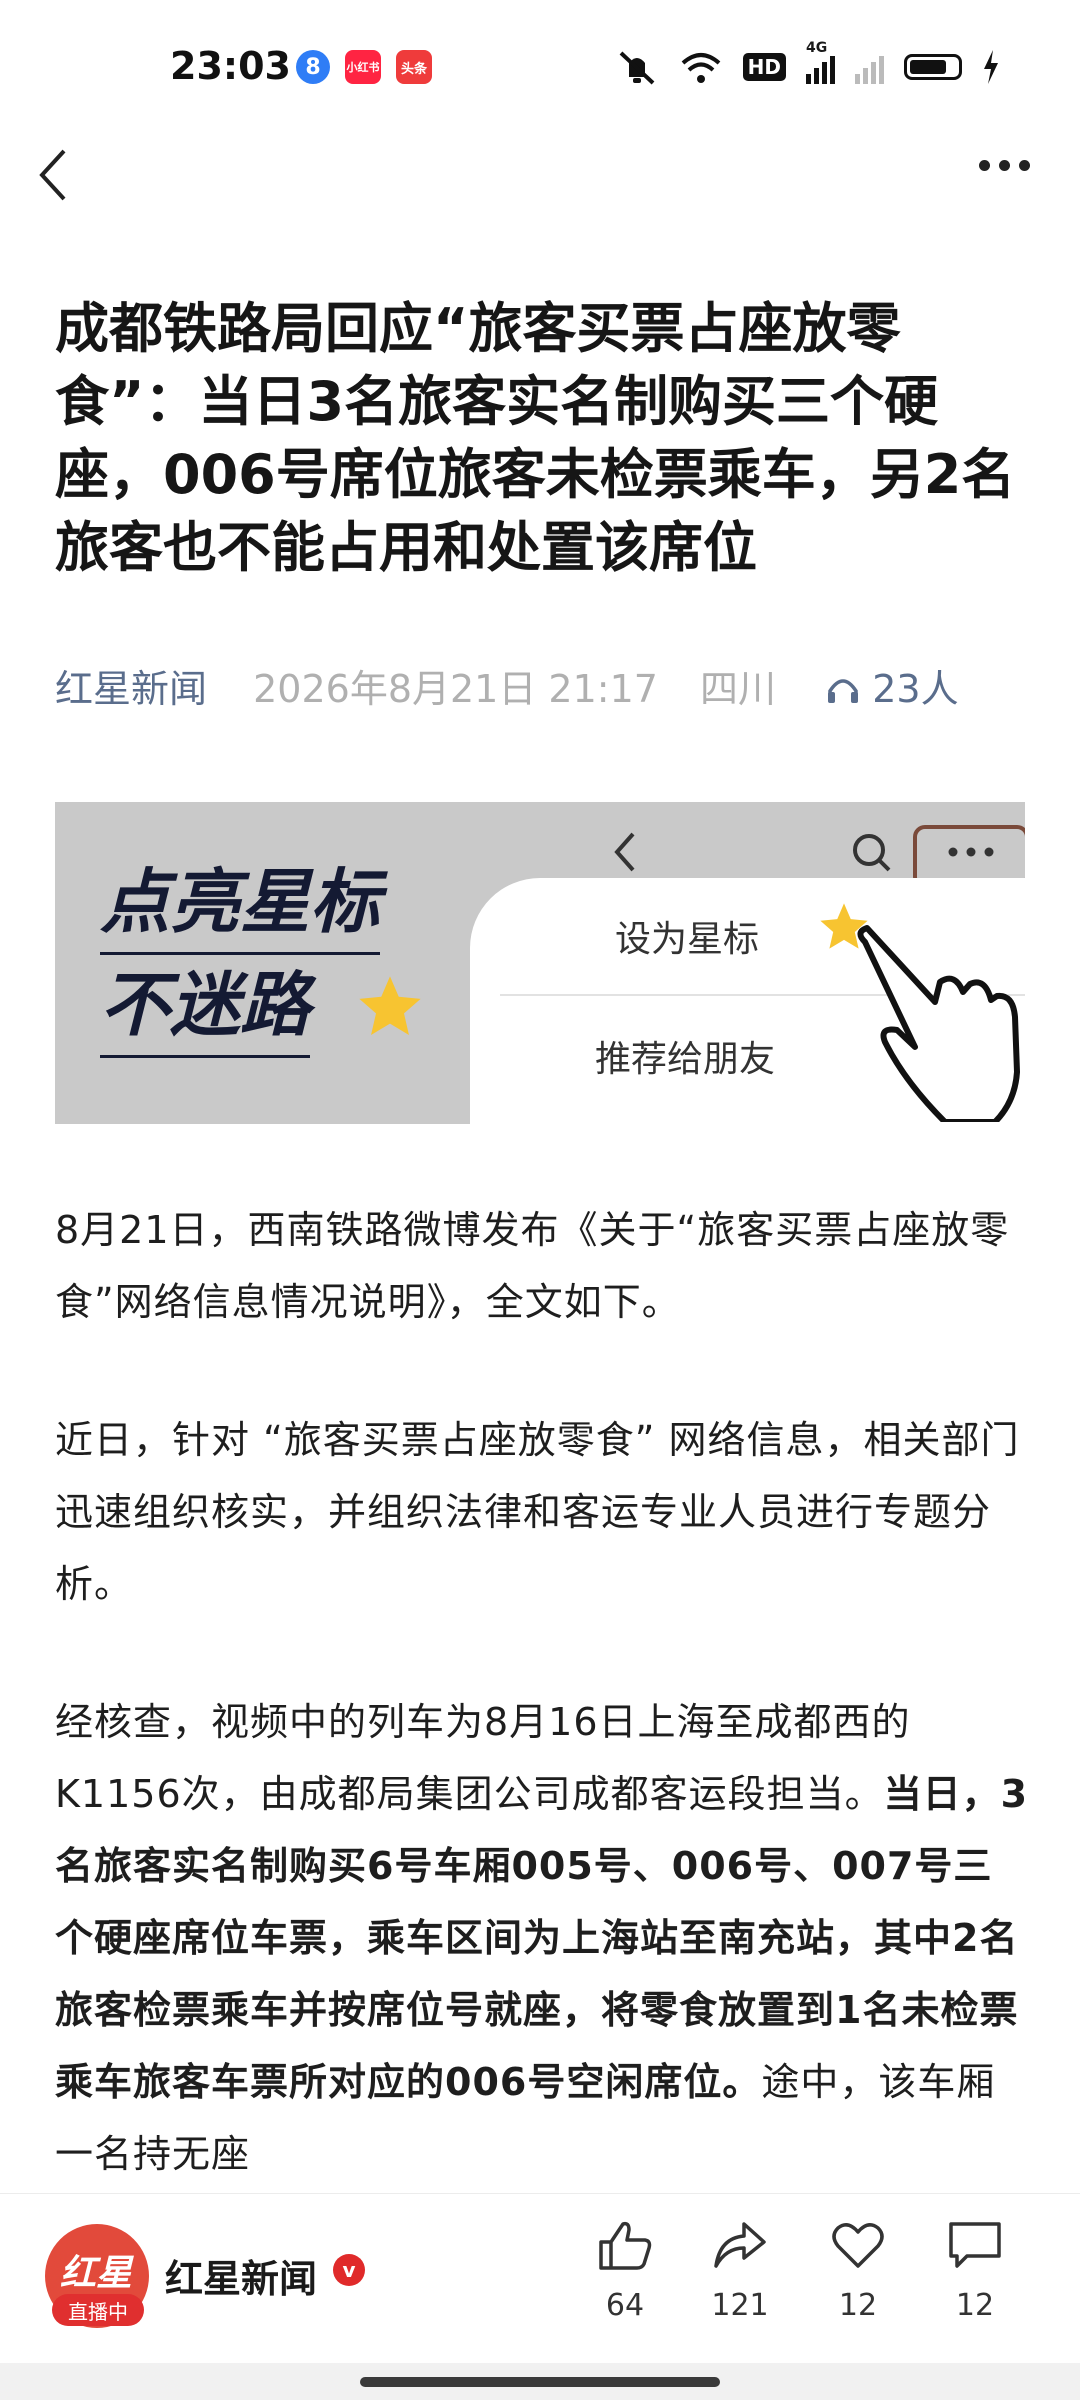 The width and height of the screenshot is (1080, 2400). Describe the element at coordinates (915, 689) in the screenshot. I see `listen-count-value: 23人` at that location.